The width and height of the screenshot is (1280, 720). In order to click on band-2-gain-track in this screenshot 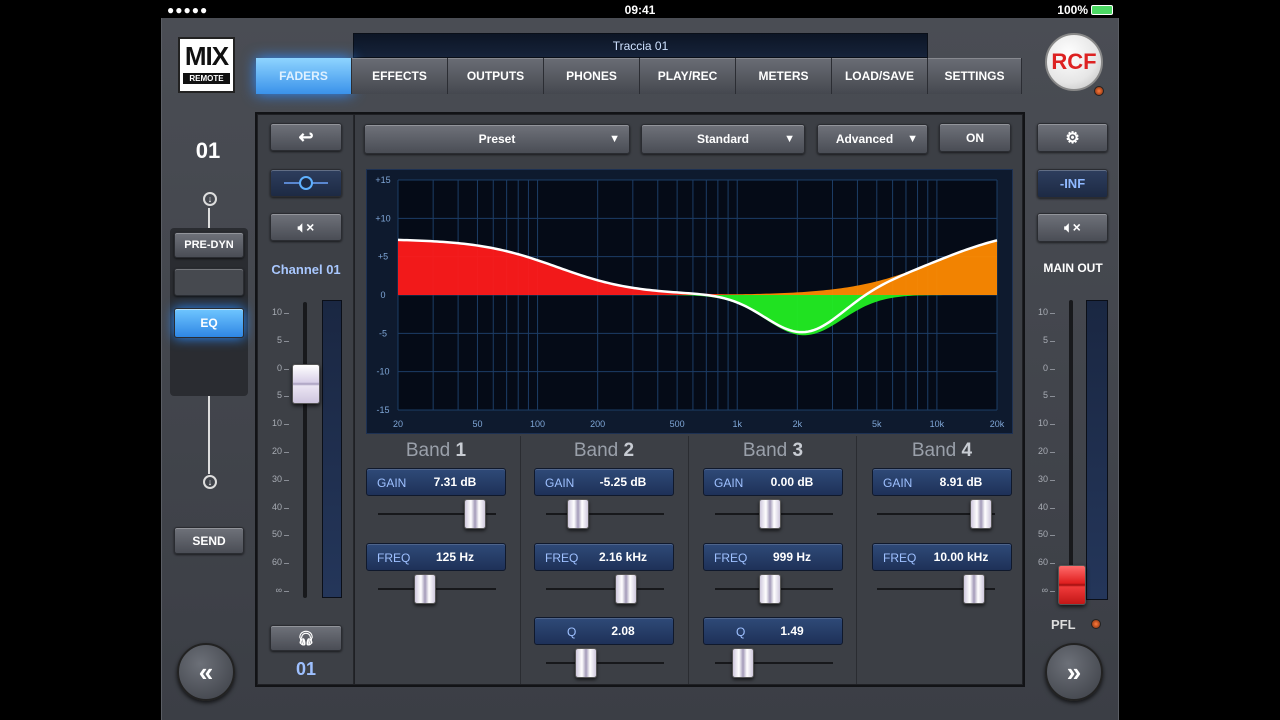, I will do `click(605, 514)`.